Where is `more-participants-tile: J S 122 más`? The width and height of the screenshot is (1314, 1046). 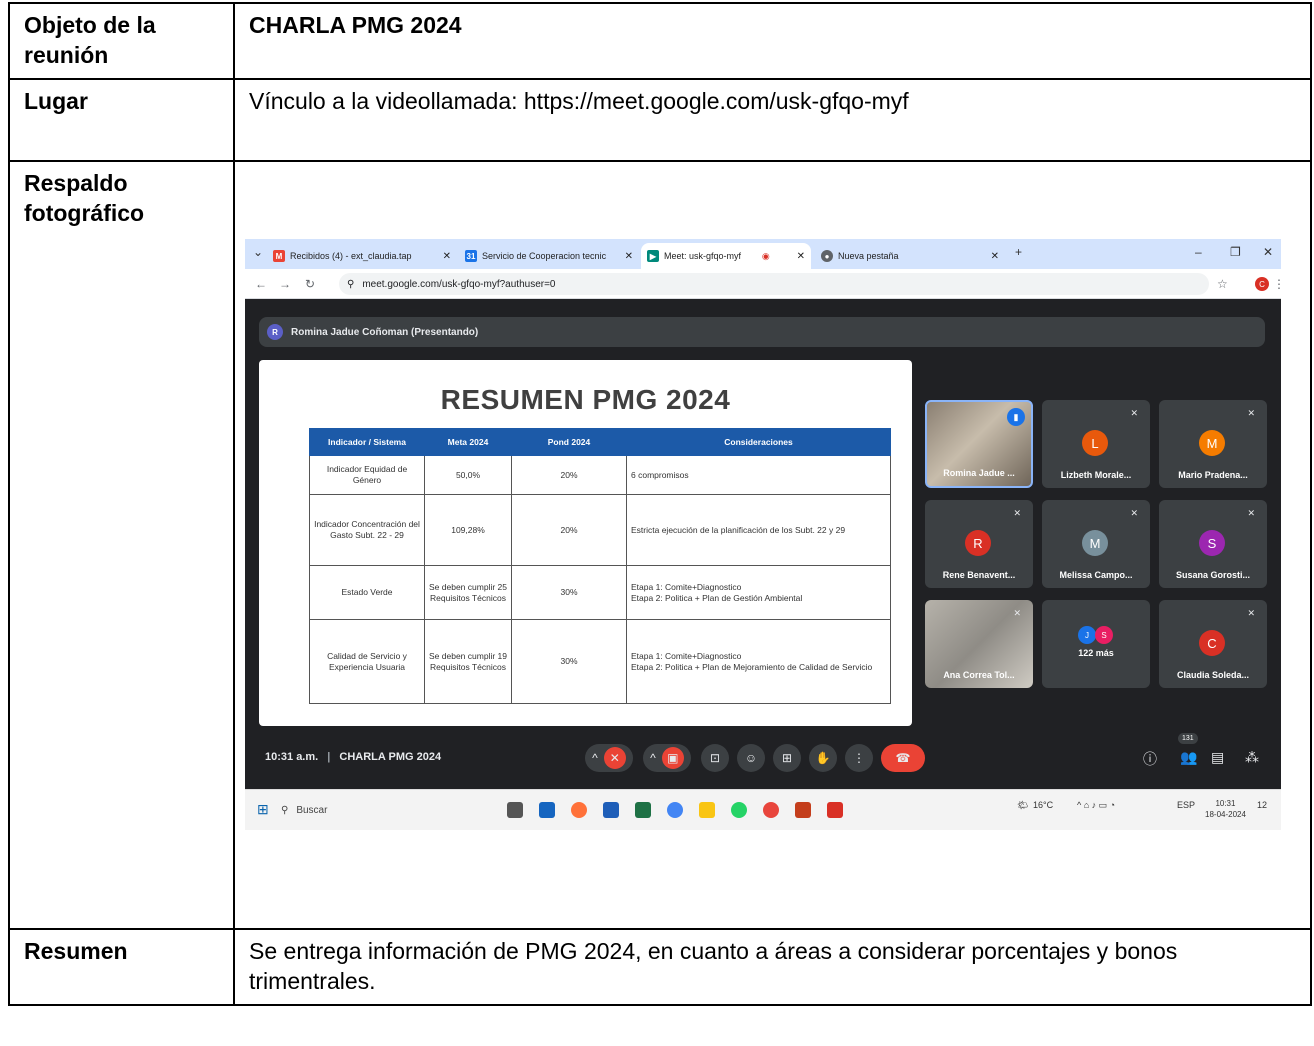
more-participants-tile: J S 122 más is located at coordinates (1096, 644).